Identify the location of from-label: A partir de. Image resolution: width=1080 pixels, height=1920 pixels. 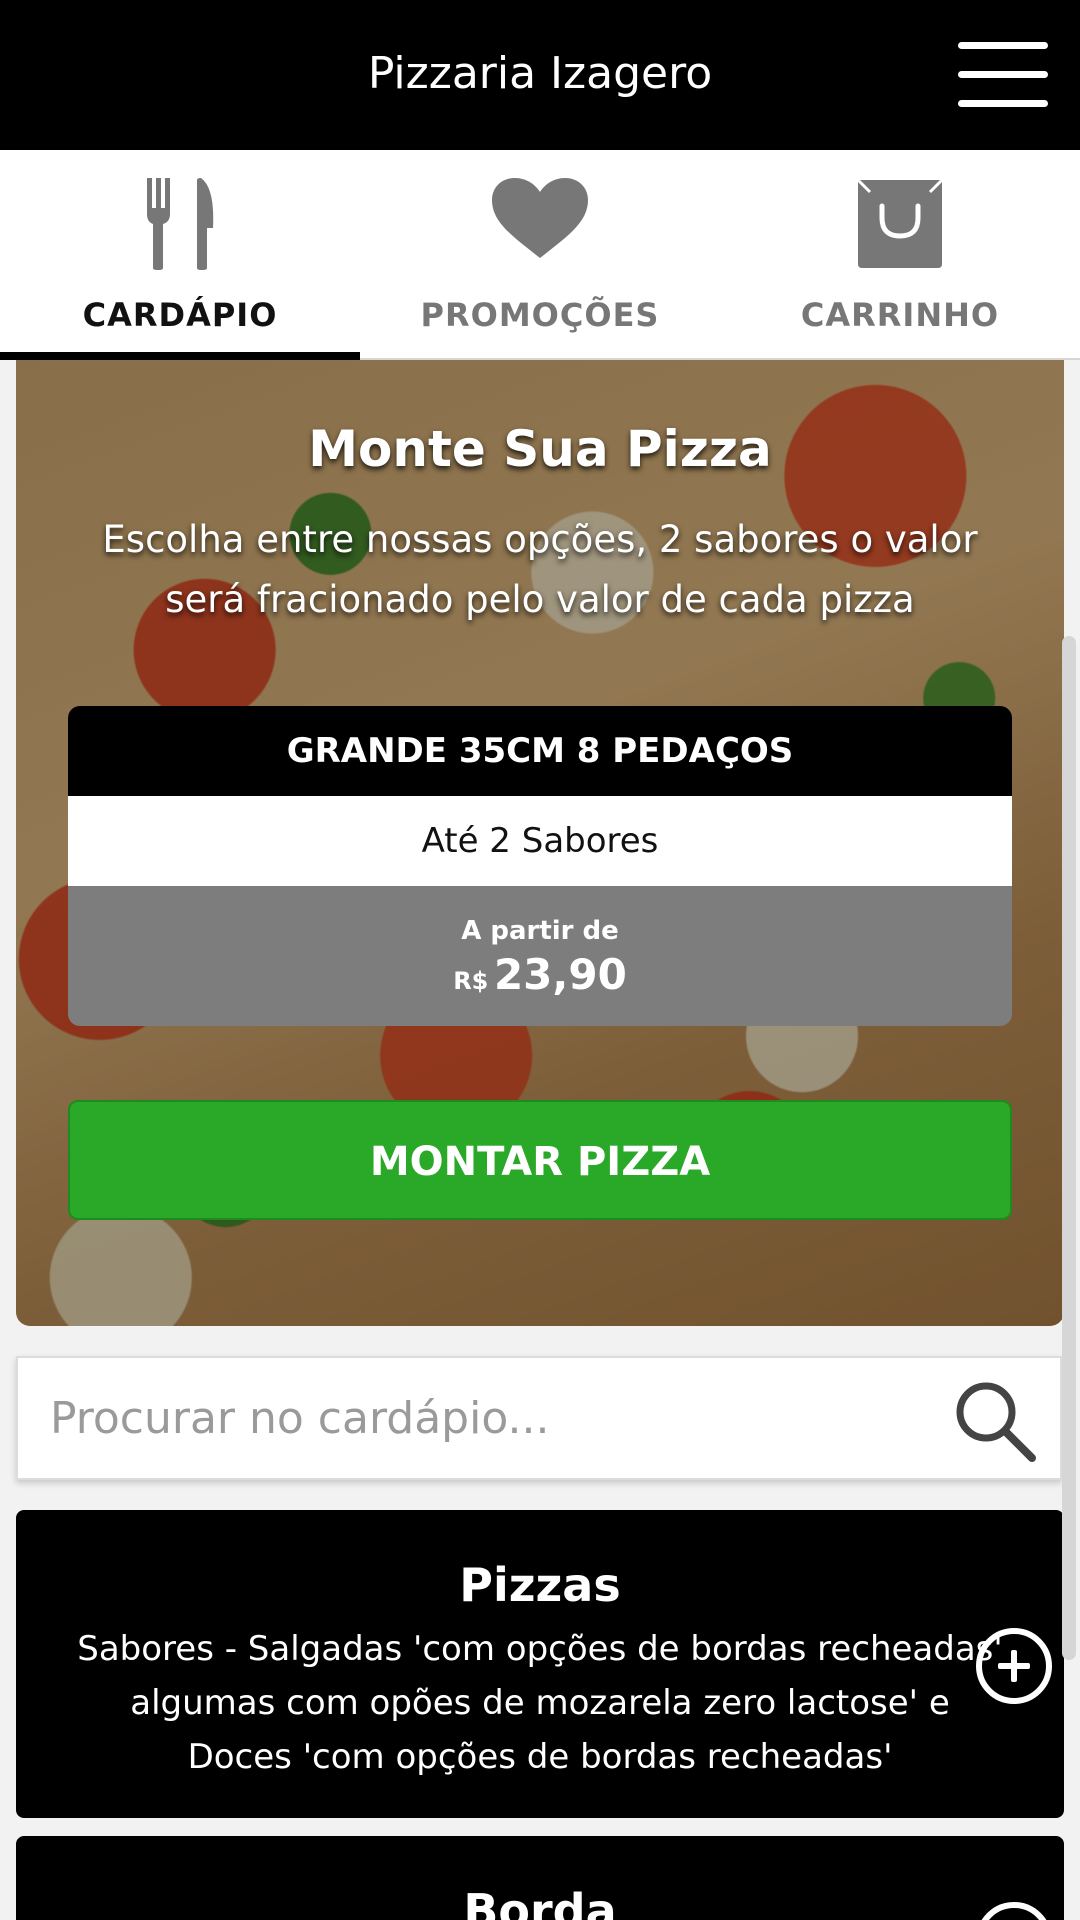
(540, 931).